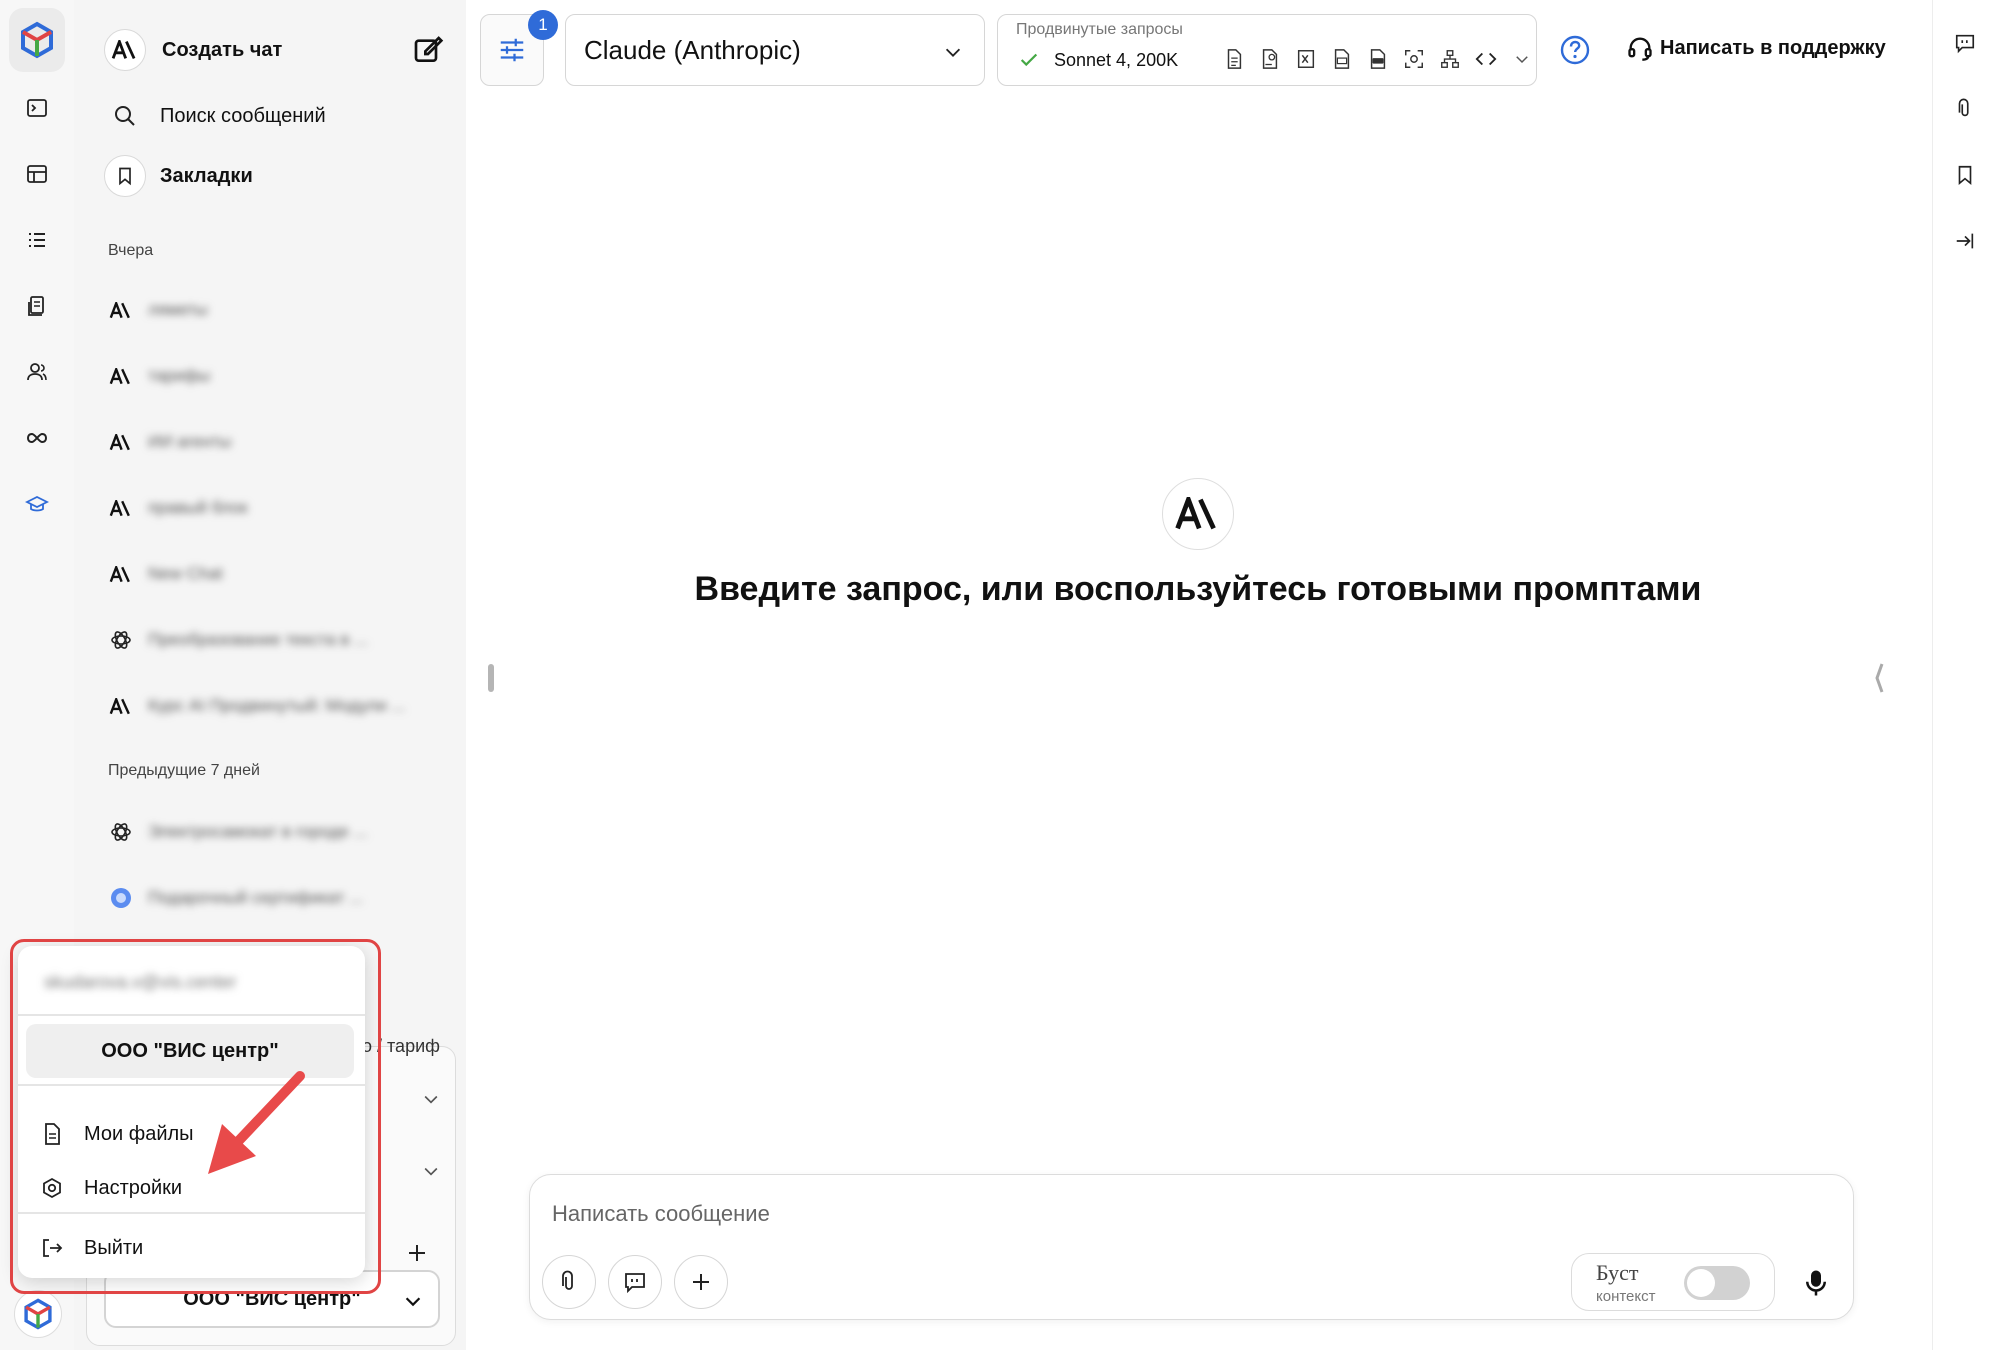 The height and width of the screenshot is (1350, 1995). What do you see at coordinates (37, 174) in the screenshot?
I see `table-icon` at bounding box center [37, 174].